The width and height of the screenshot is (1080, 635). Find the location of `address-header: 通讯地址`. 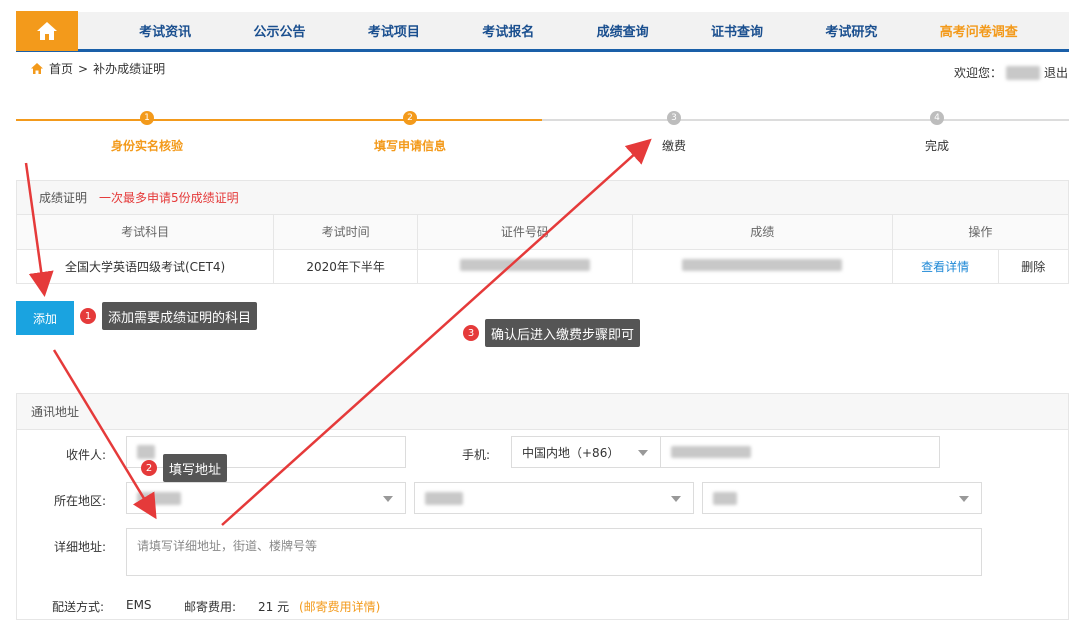

address-header: 通讯地址 is located at coordinates (542, 412).